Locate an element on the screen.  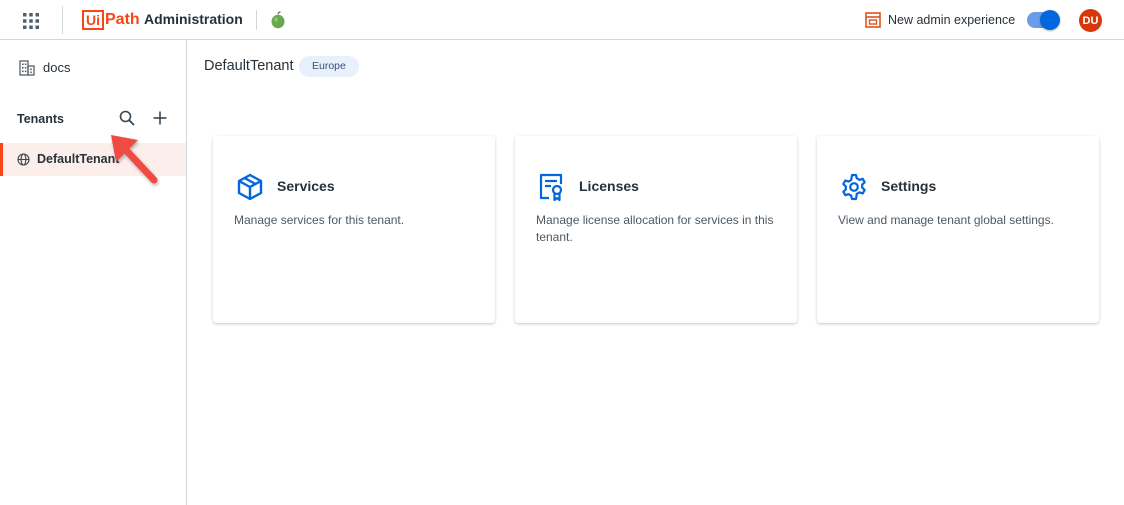
box-icon is located at coordinates (250, 187).